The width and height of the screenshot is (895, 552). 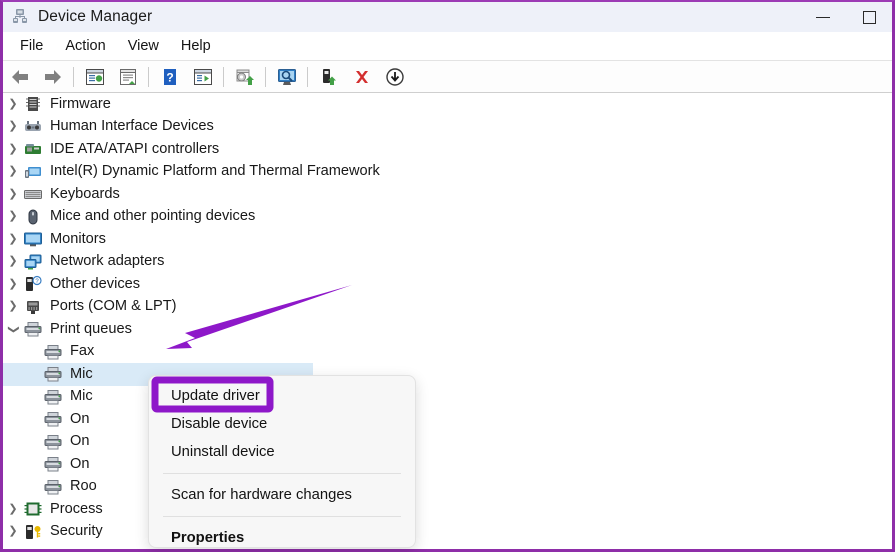 What do you see at coordinates (282, 452) in the screenshot?
I see `context-menu-uninstall-device: Uninstall device` at bounding box center [282, 452].